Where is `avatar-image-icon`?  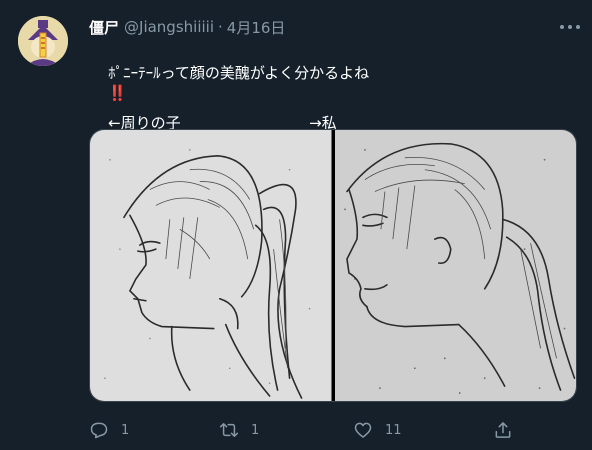
avatar-image-icon is located at coordinates (43, 41).